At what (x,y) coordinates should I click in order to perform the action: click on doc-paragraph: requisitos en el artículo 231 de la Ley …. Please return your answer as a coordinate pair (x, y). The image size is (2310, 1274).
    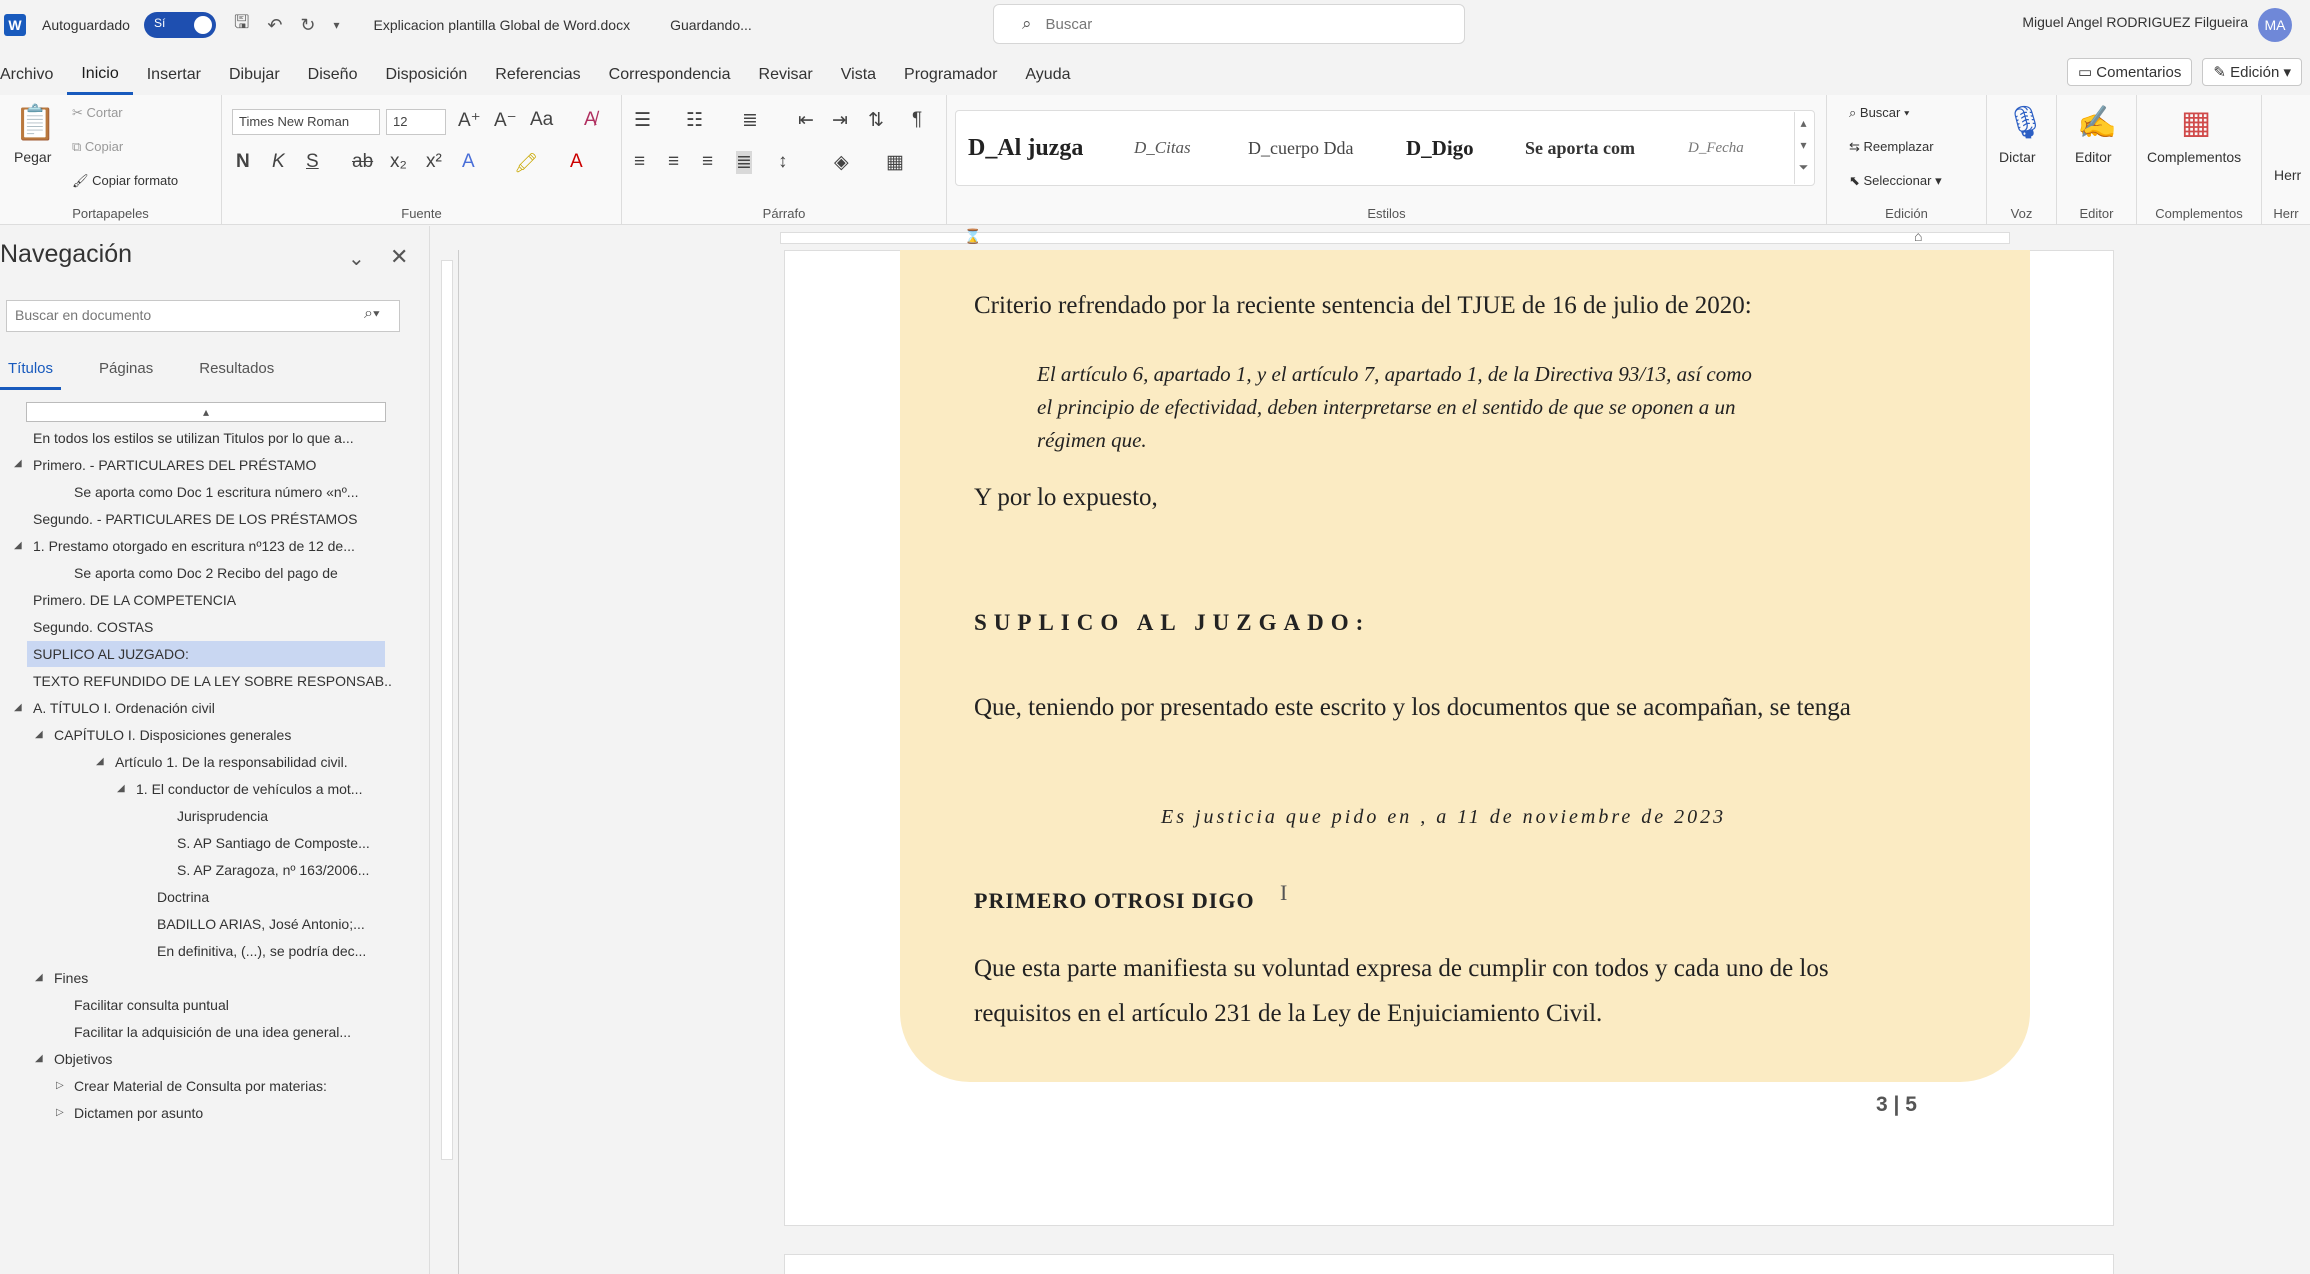
    Looking at the image, I should click on (1288, 1014).